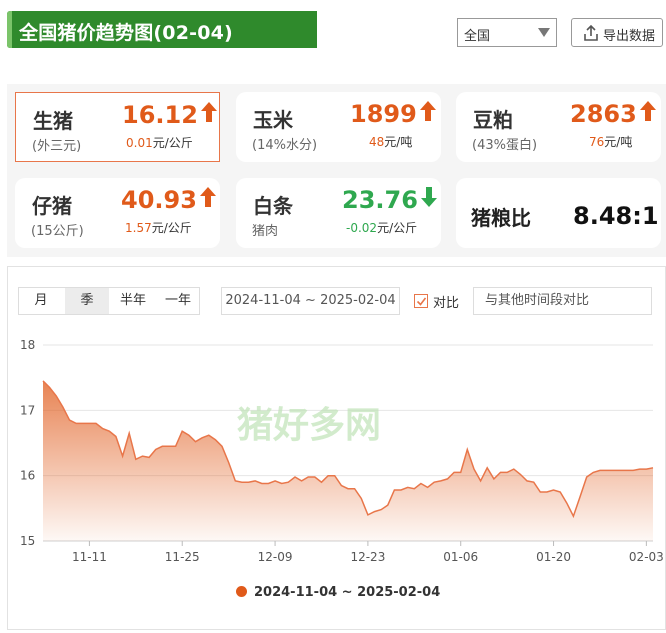  What do you see at coordinates (182, 557) in the screenshot?
I see `x-tick-label: 11-25` at bounding box center [182, 557].